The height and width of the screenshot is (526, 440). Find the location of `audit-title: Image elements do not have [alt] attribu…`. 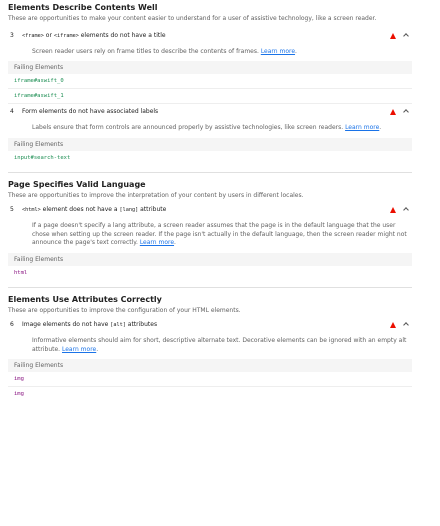

audit-title: Image elements do not have [alt] attribu… is located at coordinates (217, 325).